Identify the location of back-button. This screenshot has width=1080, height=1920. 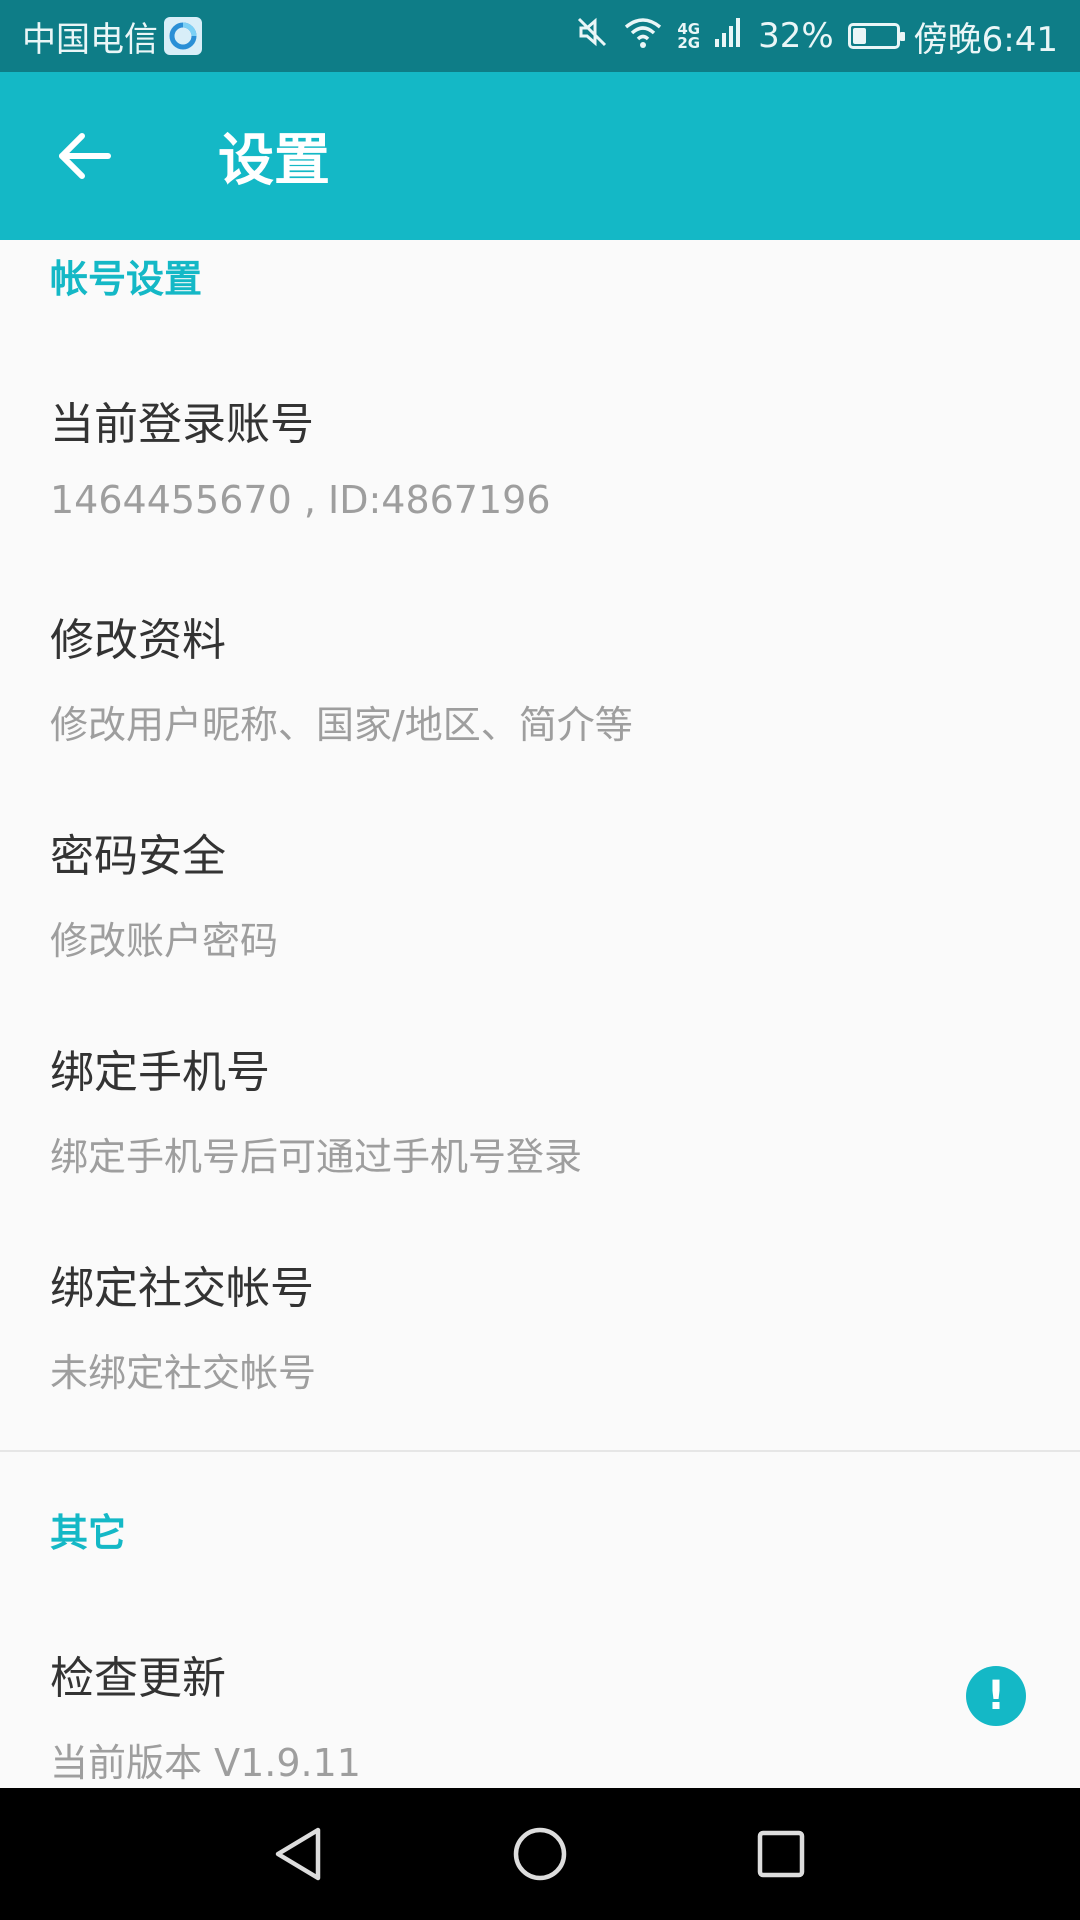
(84, 156).